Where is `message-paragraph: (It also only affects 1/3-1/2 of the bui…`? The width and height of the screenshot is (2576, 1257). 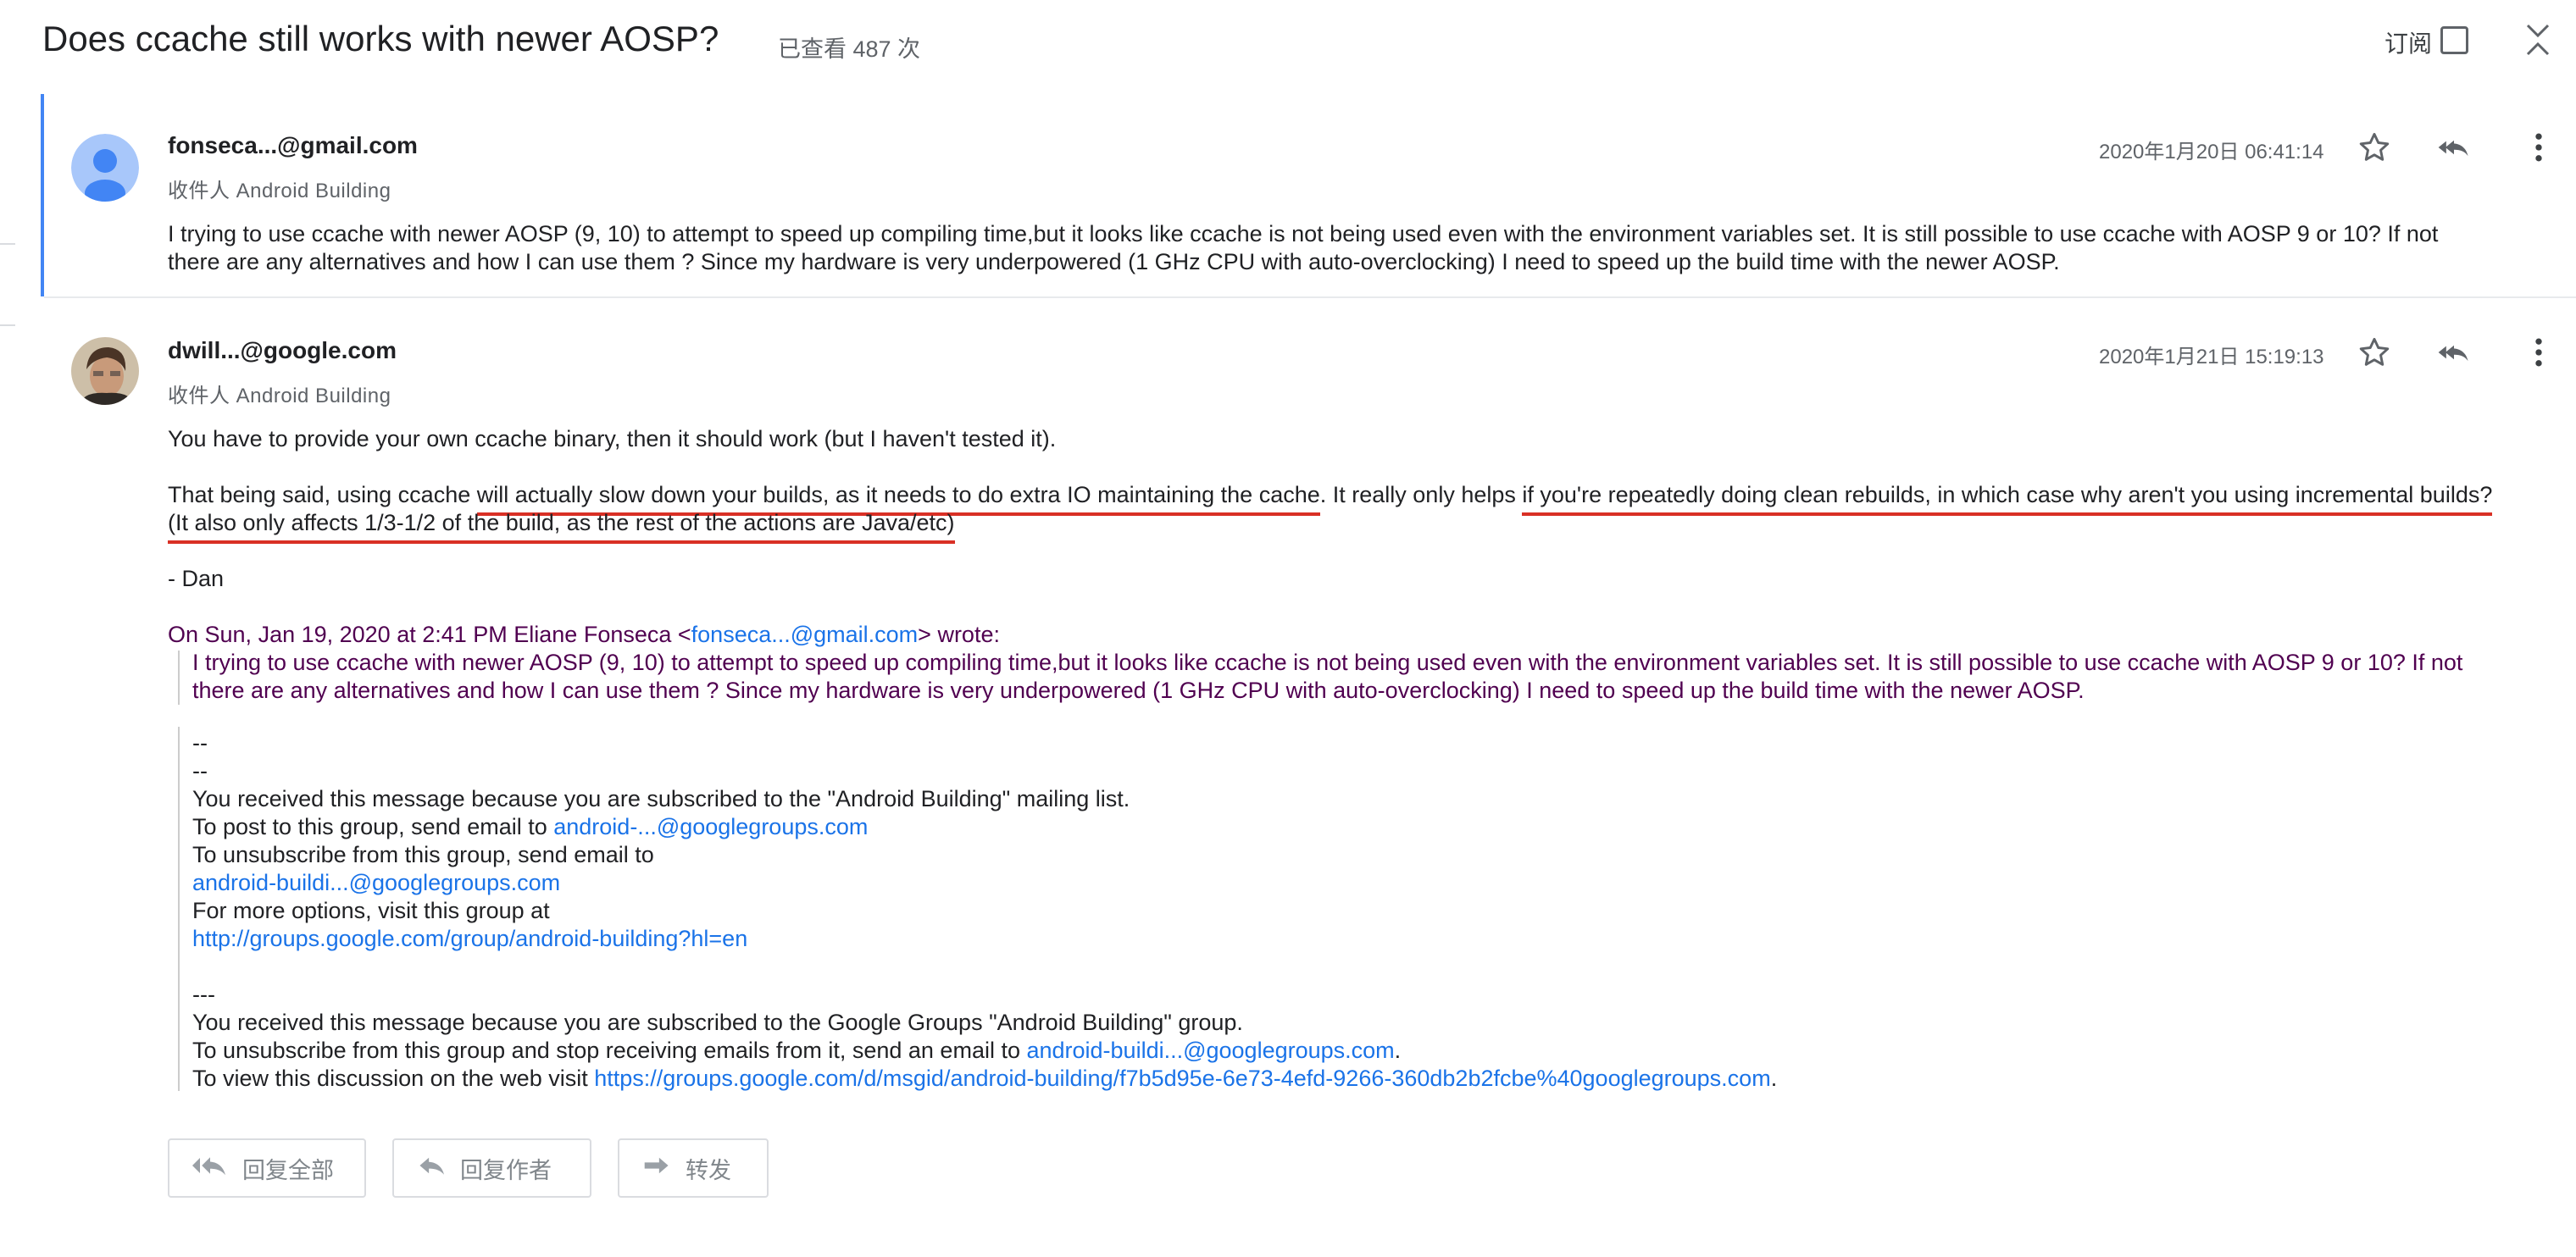
message-paragraph: (It also only affects 1/3-1/2 of the bui… is located at coordinates (561, 527).